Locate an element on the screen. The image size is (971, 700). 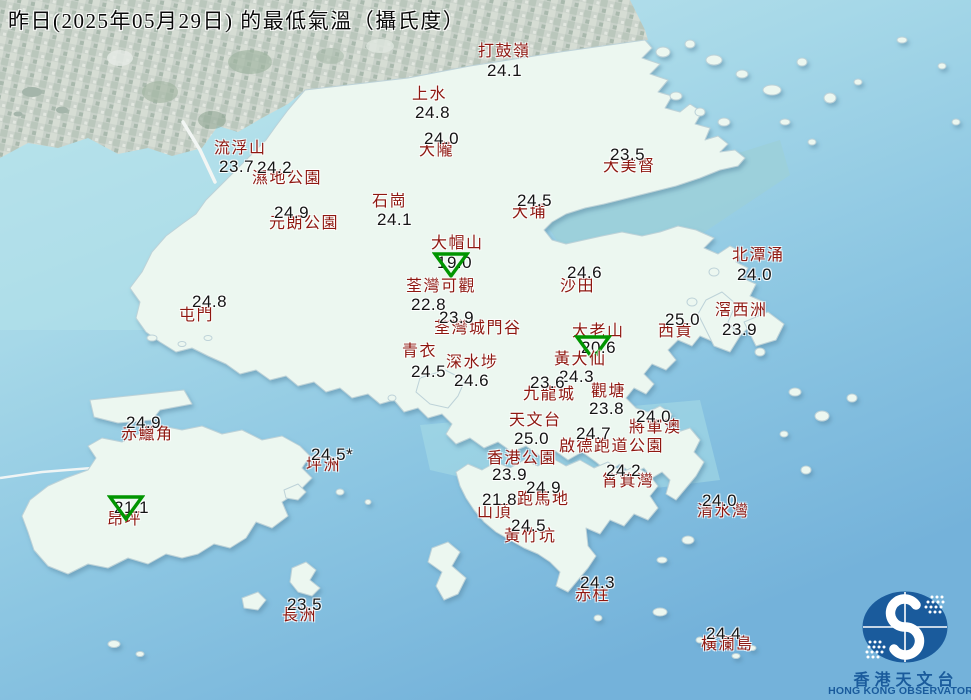
station-name: 上水 is located at coordinates (430, 94).